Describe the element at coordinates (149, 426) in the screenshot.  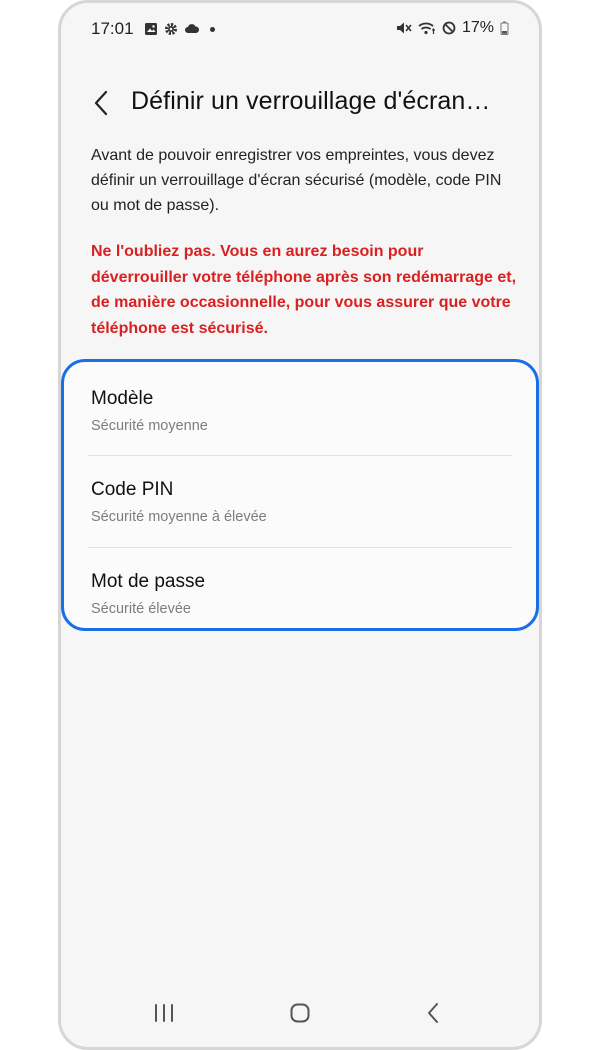
I see `option-subtitle: Sécurité moyenne` at that location.